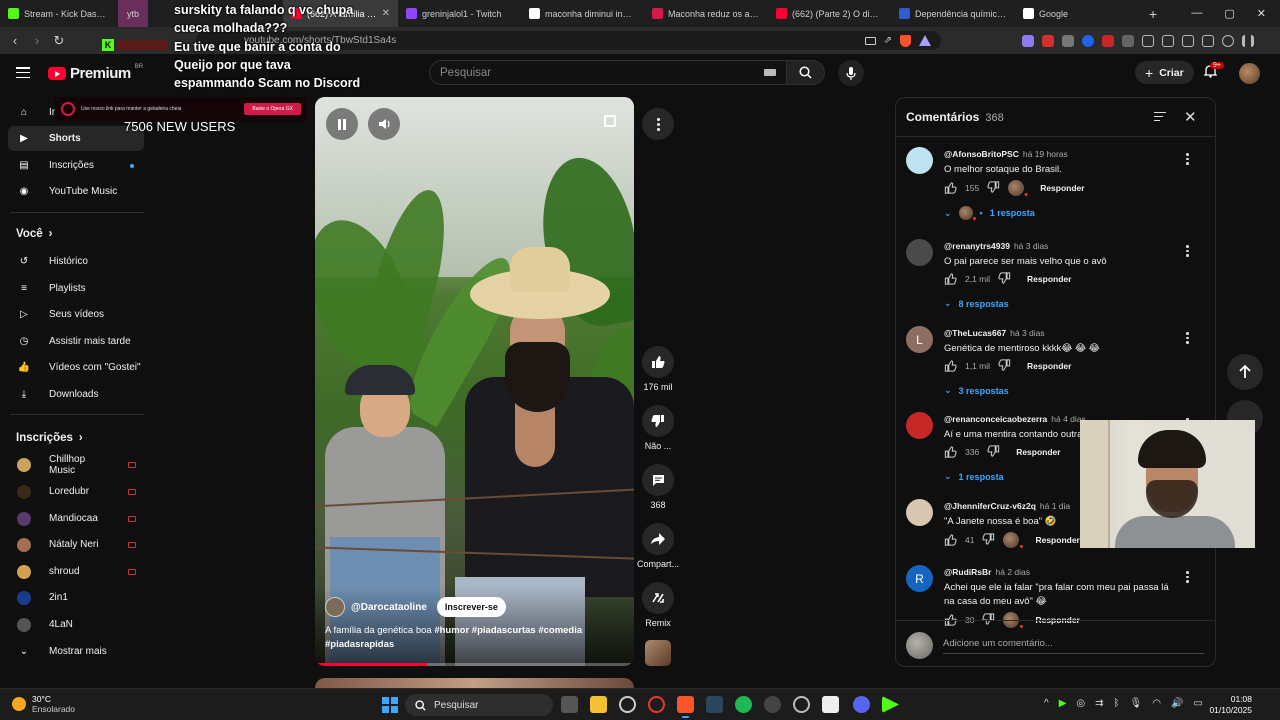 This screenshot has height=720, width=1280. What do you see at coordinates (479, 705) in the screenshot?
I see `taskbar-search: Pesquisar` at bounding box center [479, 705].